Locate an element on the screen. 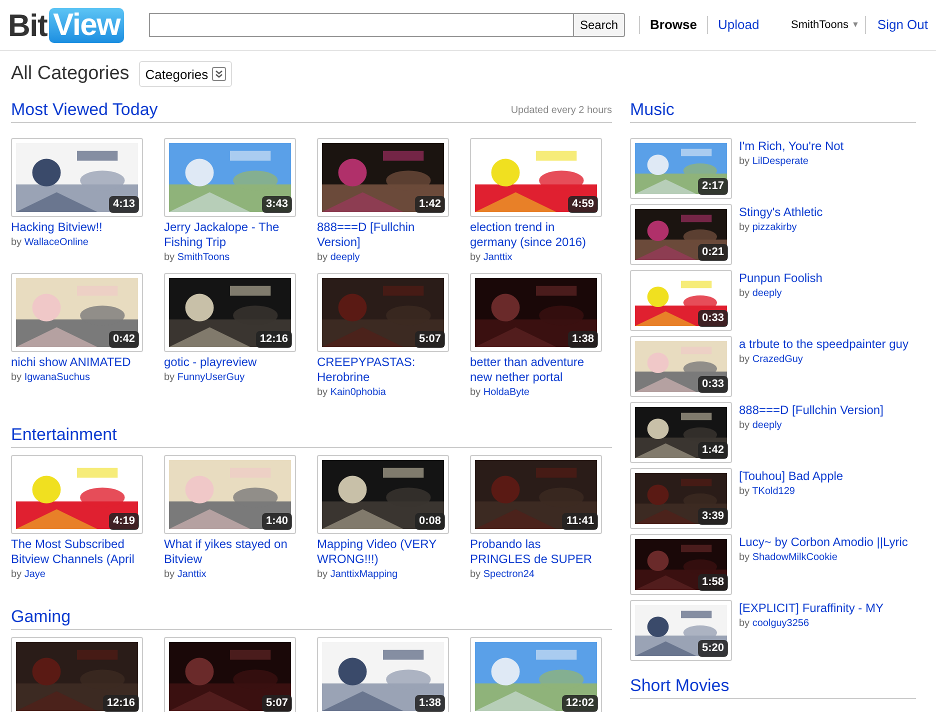  nav-link: Browse is located at coordinates (673, 25).